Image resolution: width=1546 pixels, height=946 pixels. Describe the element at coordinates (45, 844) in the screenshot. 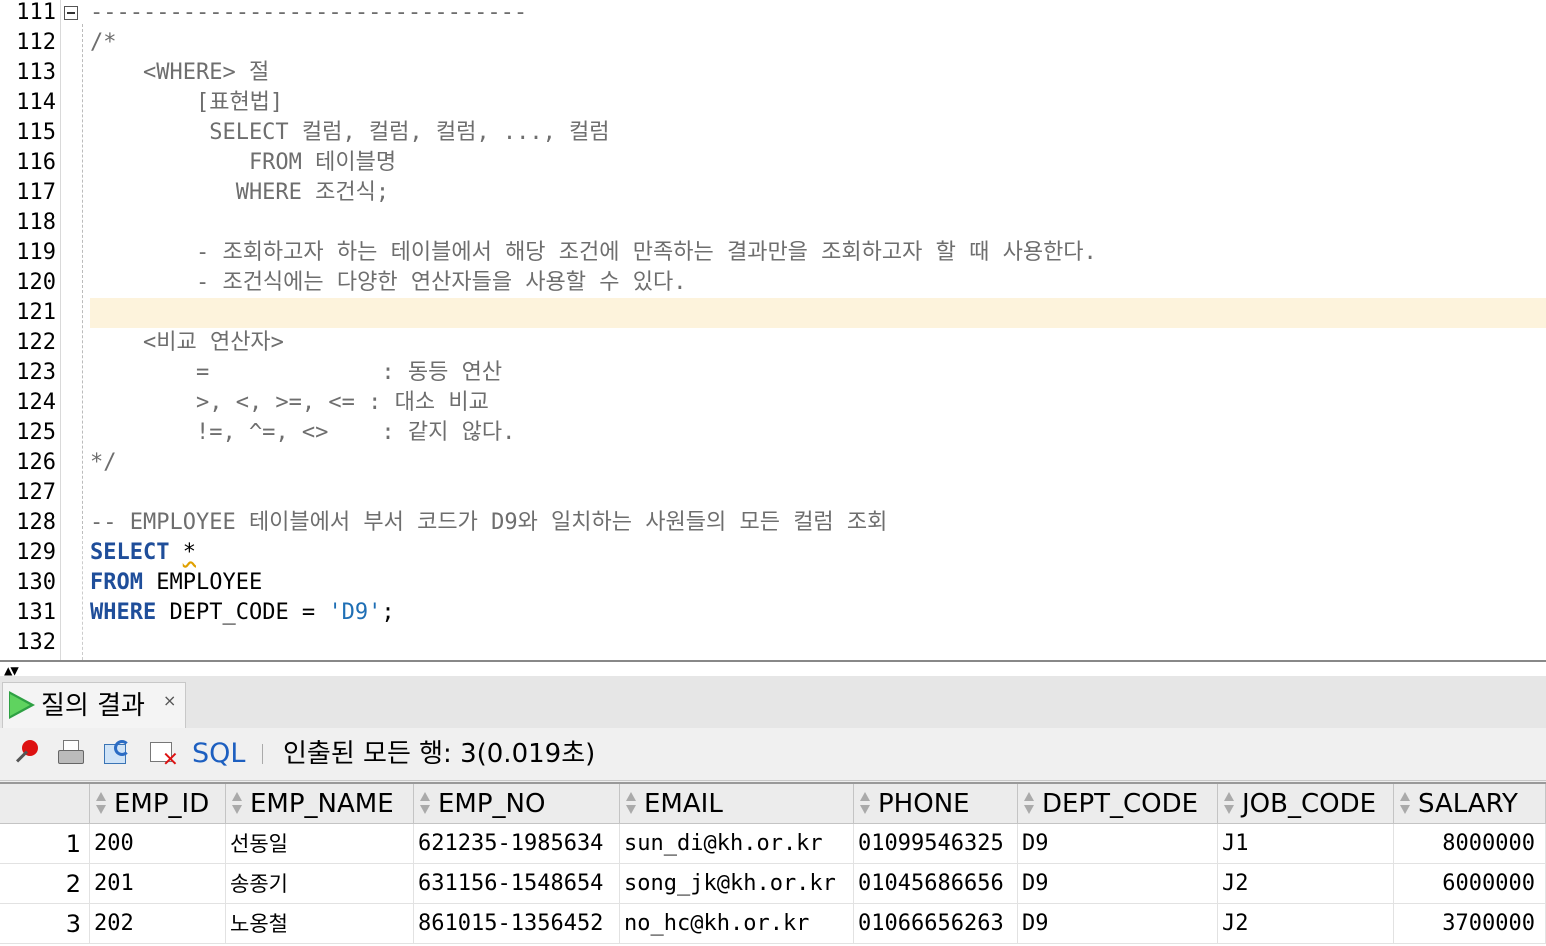

I see `row-number: 1` at that location.